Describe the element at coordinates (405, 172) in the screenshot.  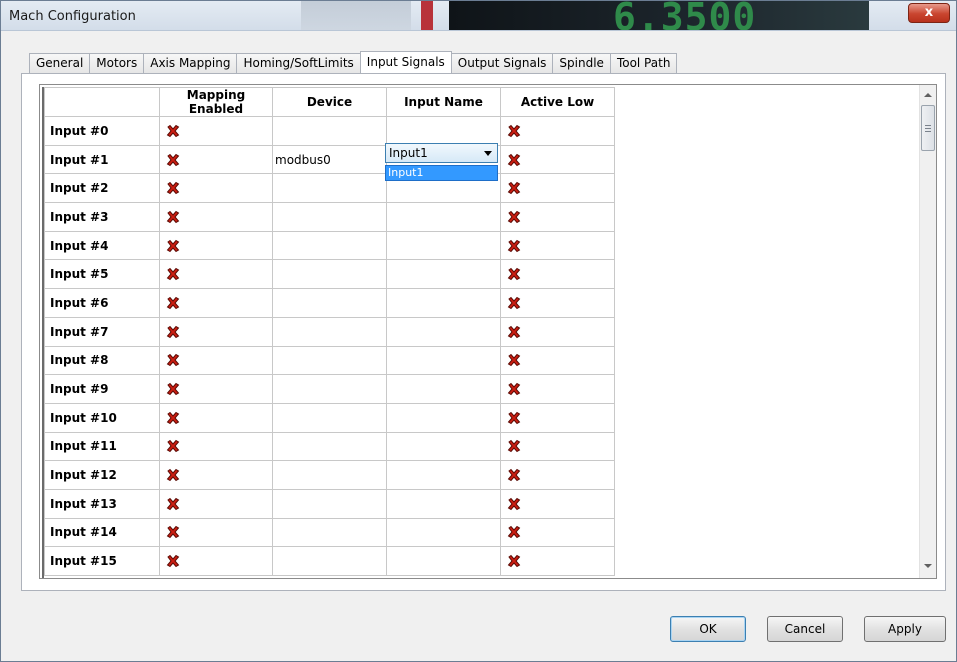
I see `dropdown-option: Input1` at that location.